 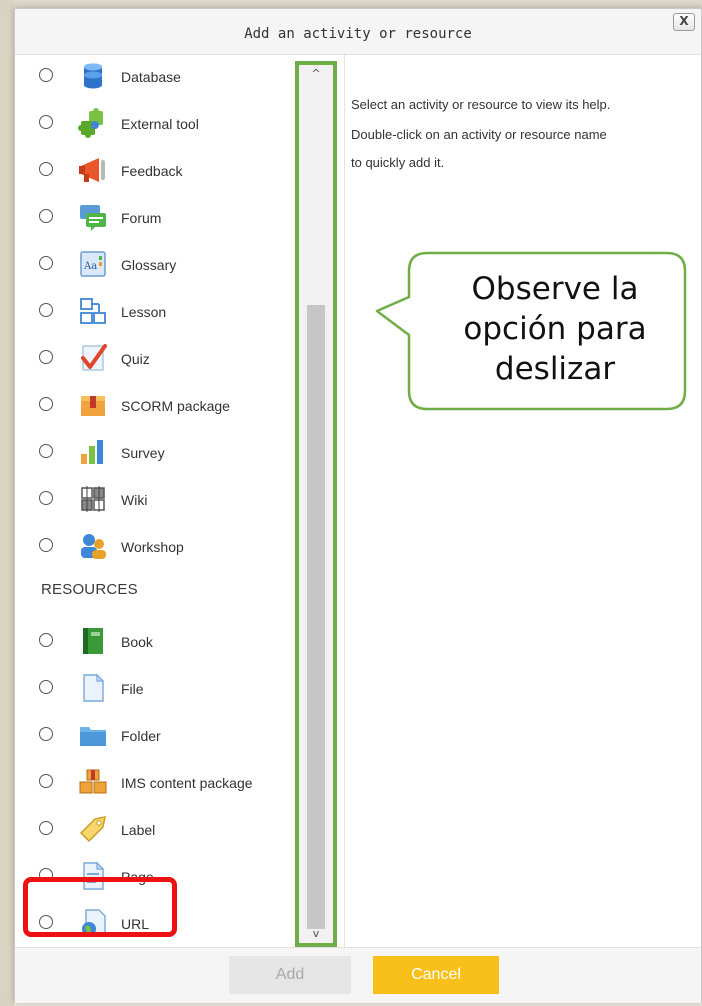 I want to click on item-label: Book, so click(x=137, y=642).